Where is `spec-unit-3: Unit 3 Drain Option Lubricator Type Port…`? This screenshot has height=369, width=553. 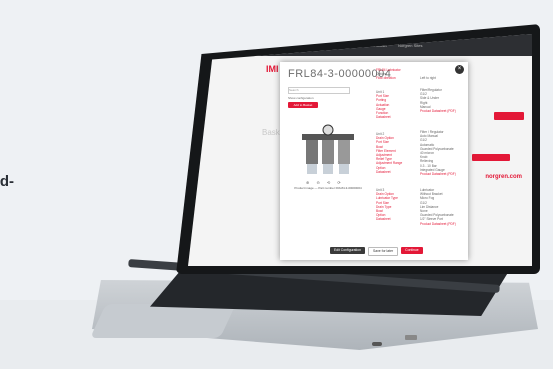 spec-unit-3: Unit 3 Drain Option Lubricator Type Port… is located at coordinates (387, 205).